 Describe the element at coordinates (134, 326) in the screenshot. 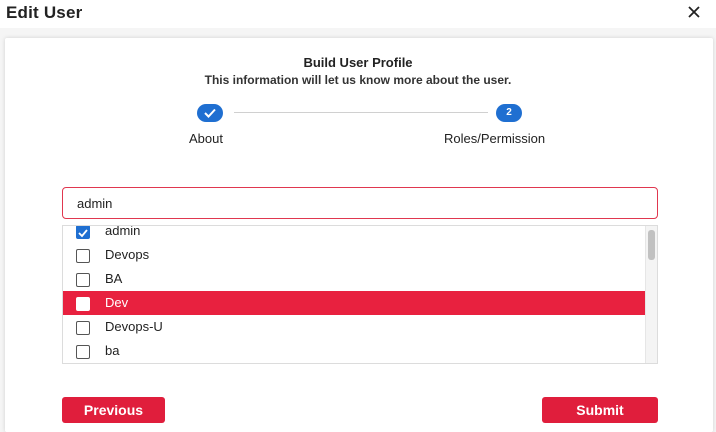

I see `role-option-label: Devops-U` at that location.